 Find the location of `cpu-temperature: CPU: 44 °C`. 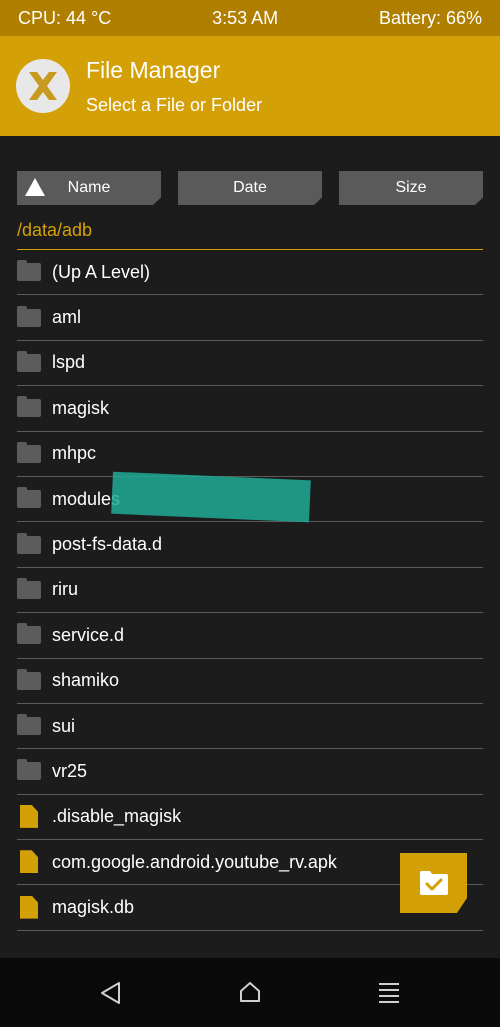

cpu-temperature: CPU: 44 °C is located at coordinates (65, 17).